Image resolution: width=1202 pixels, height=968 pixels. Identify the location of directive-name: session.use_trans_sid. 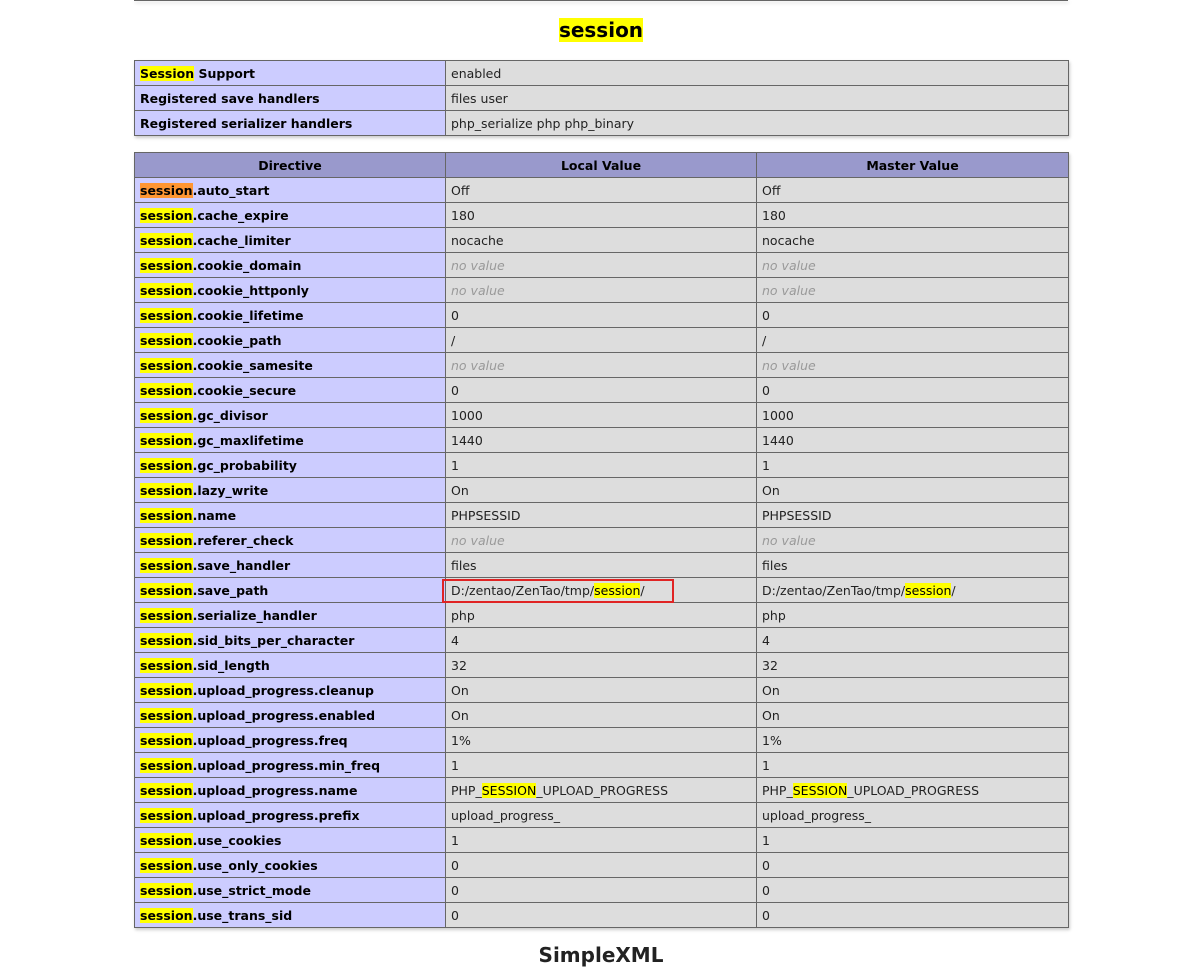
(290, 915).